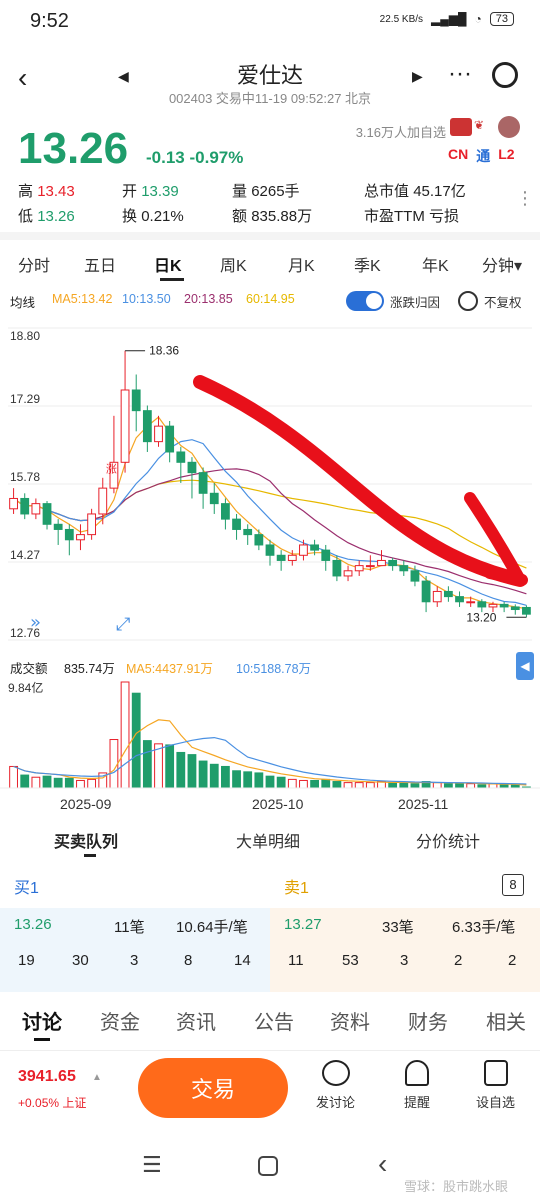 The height and width of the screenshot is (1200, 540). Describe the element at coordinates (525, 198) in the screenshot. I see `expand-stats-icon: ⋮` at that location.